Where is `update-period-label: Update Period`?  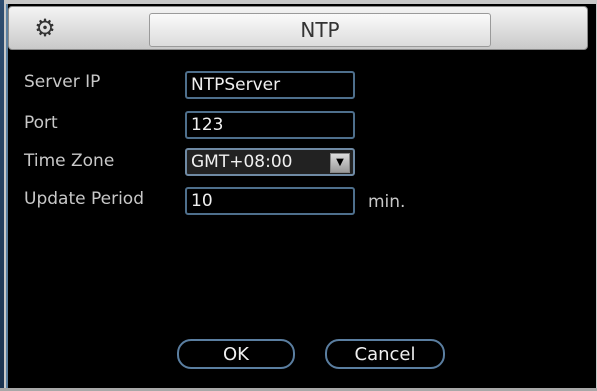
update-period-label: Update Period is located at coordinates (84, 199).